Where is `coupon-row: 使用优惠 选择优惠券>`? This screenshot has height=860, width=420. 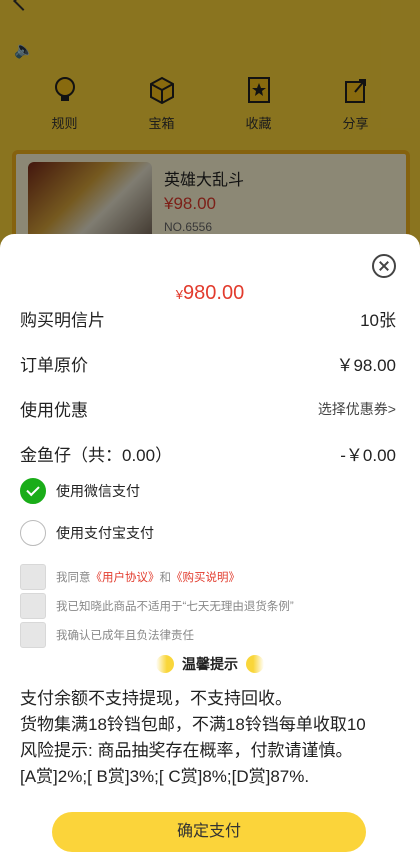 coupon-row: 使用优惠 选择优惠券> is located at coordinates (208, 408).